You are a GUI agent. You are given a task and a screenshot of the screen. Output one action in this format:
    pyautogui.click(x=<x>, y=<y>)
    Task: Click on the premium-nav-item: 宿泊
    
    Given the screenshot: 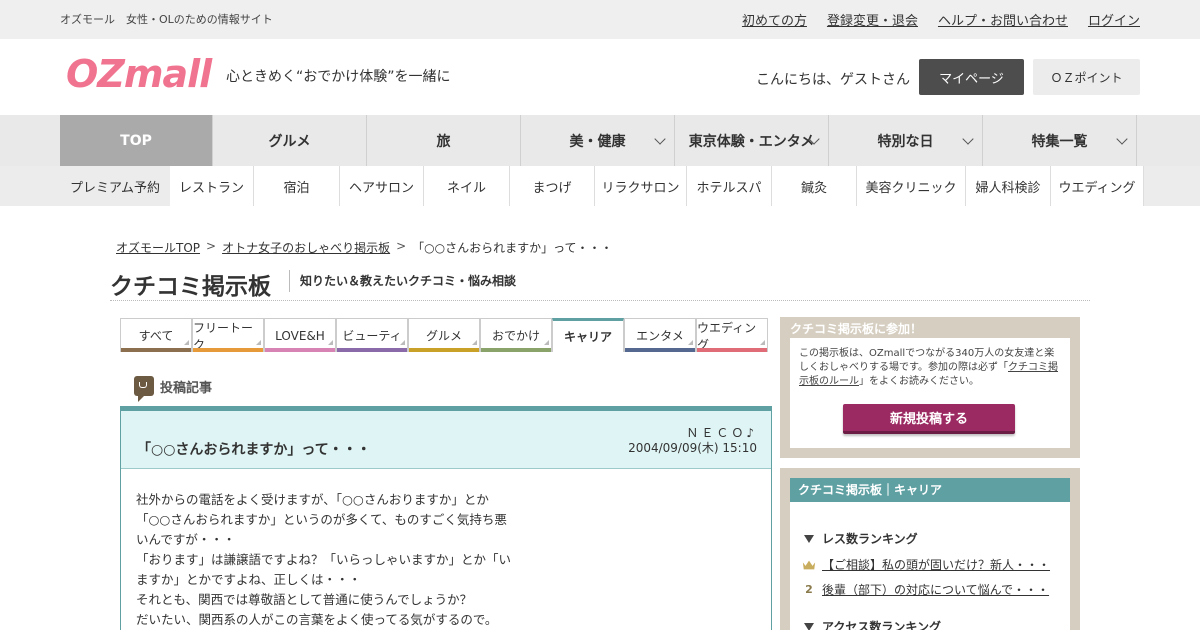 What is the action you would take?
    pyautogui.click(x=297, y=186)
    